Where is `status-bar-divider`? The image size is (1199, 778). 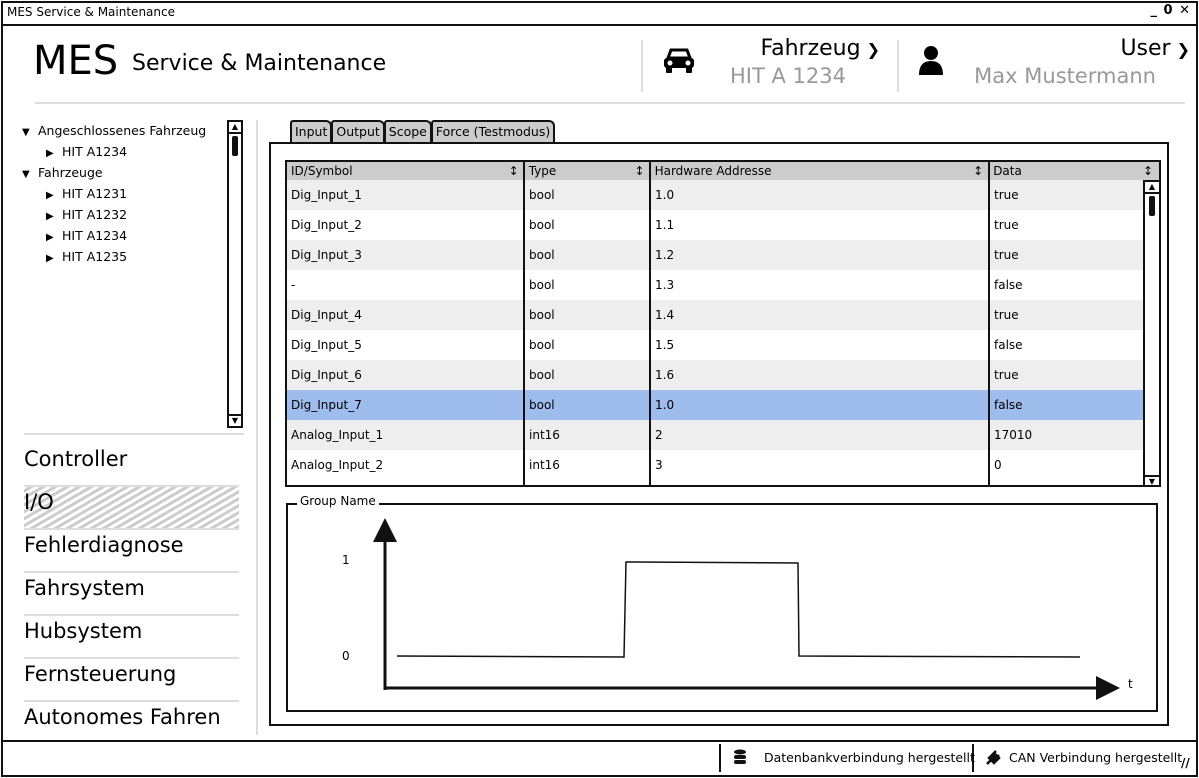
status-bar-divider is located at coordinates (599, 741).